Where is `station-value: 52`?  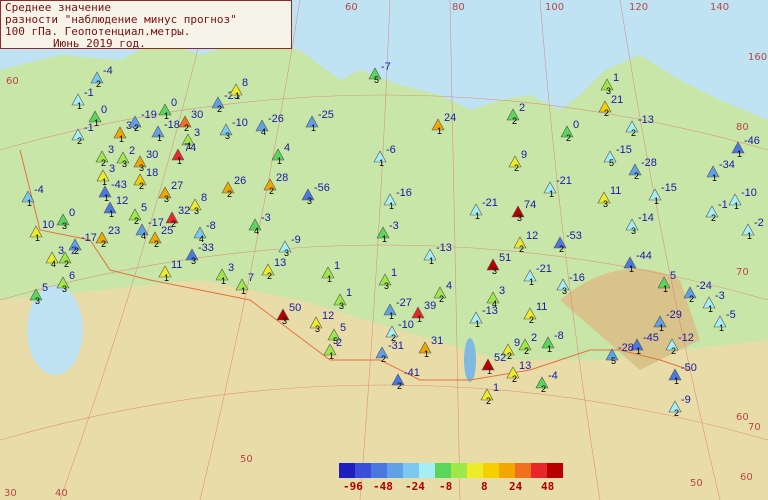
station-value: 52 is located at coordinates (500, 358).